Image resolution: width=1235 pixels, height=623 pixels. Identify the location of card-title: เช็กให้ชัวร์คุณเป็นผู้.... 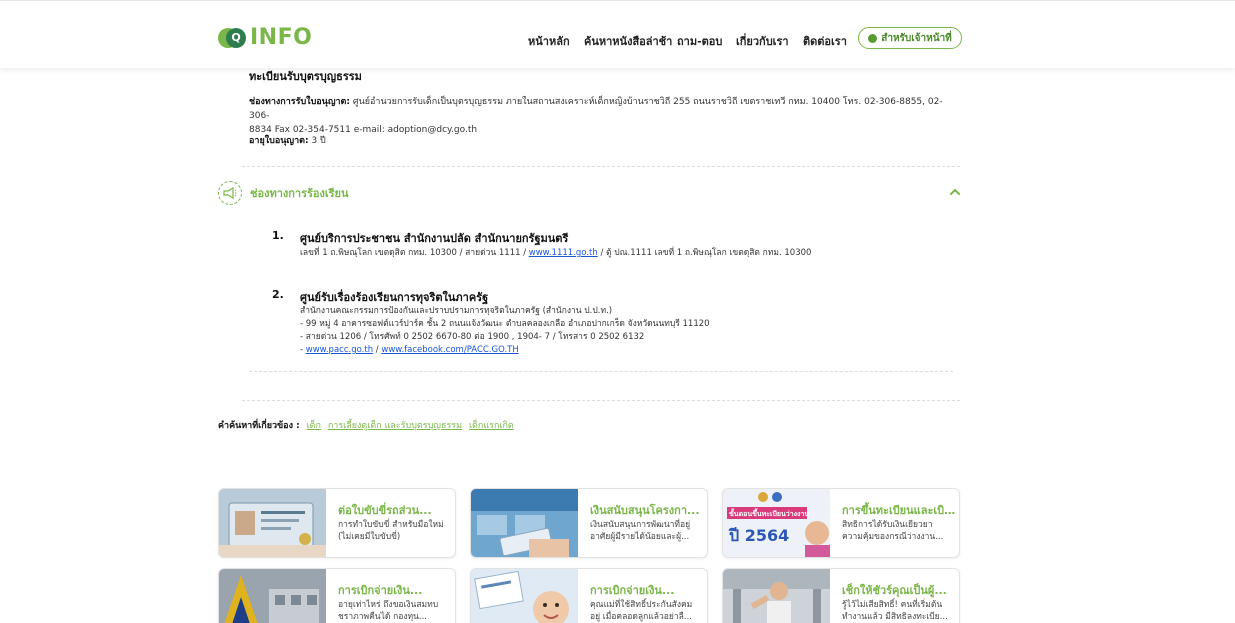
(894, 590).